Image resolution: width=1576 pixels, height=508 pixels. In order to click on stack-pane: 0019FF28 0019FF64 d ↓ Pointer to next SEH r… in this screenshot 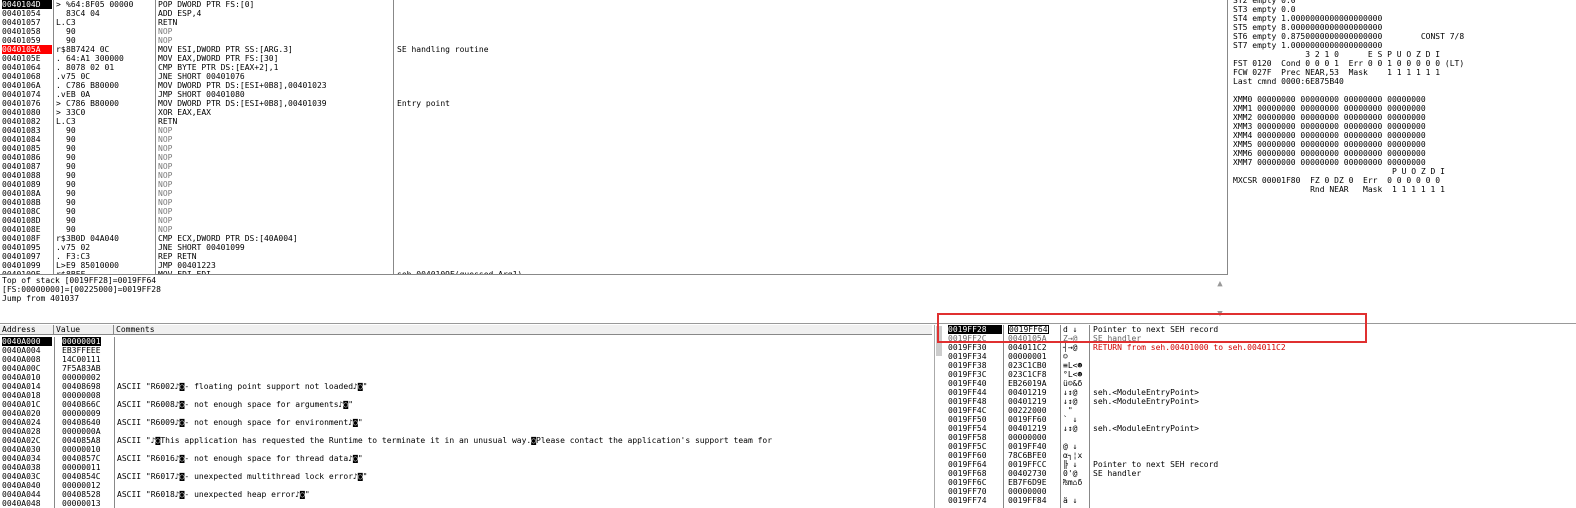, I will do `click(1260, 416)`.